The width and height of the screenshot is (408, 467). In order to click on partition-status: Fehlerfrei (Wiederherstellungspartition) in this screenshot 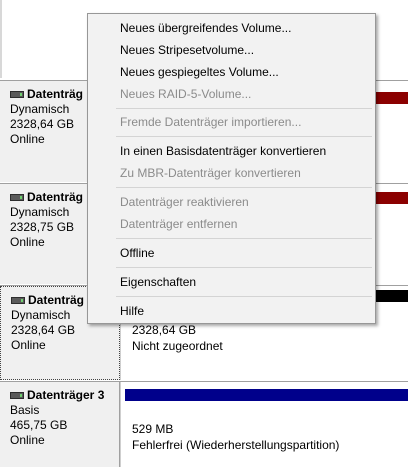, I will do `click(236, 445)`.